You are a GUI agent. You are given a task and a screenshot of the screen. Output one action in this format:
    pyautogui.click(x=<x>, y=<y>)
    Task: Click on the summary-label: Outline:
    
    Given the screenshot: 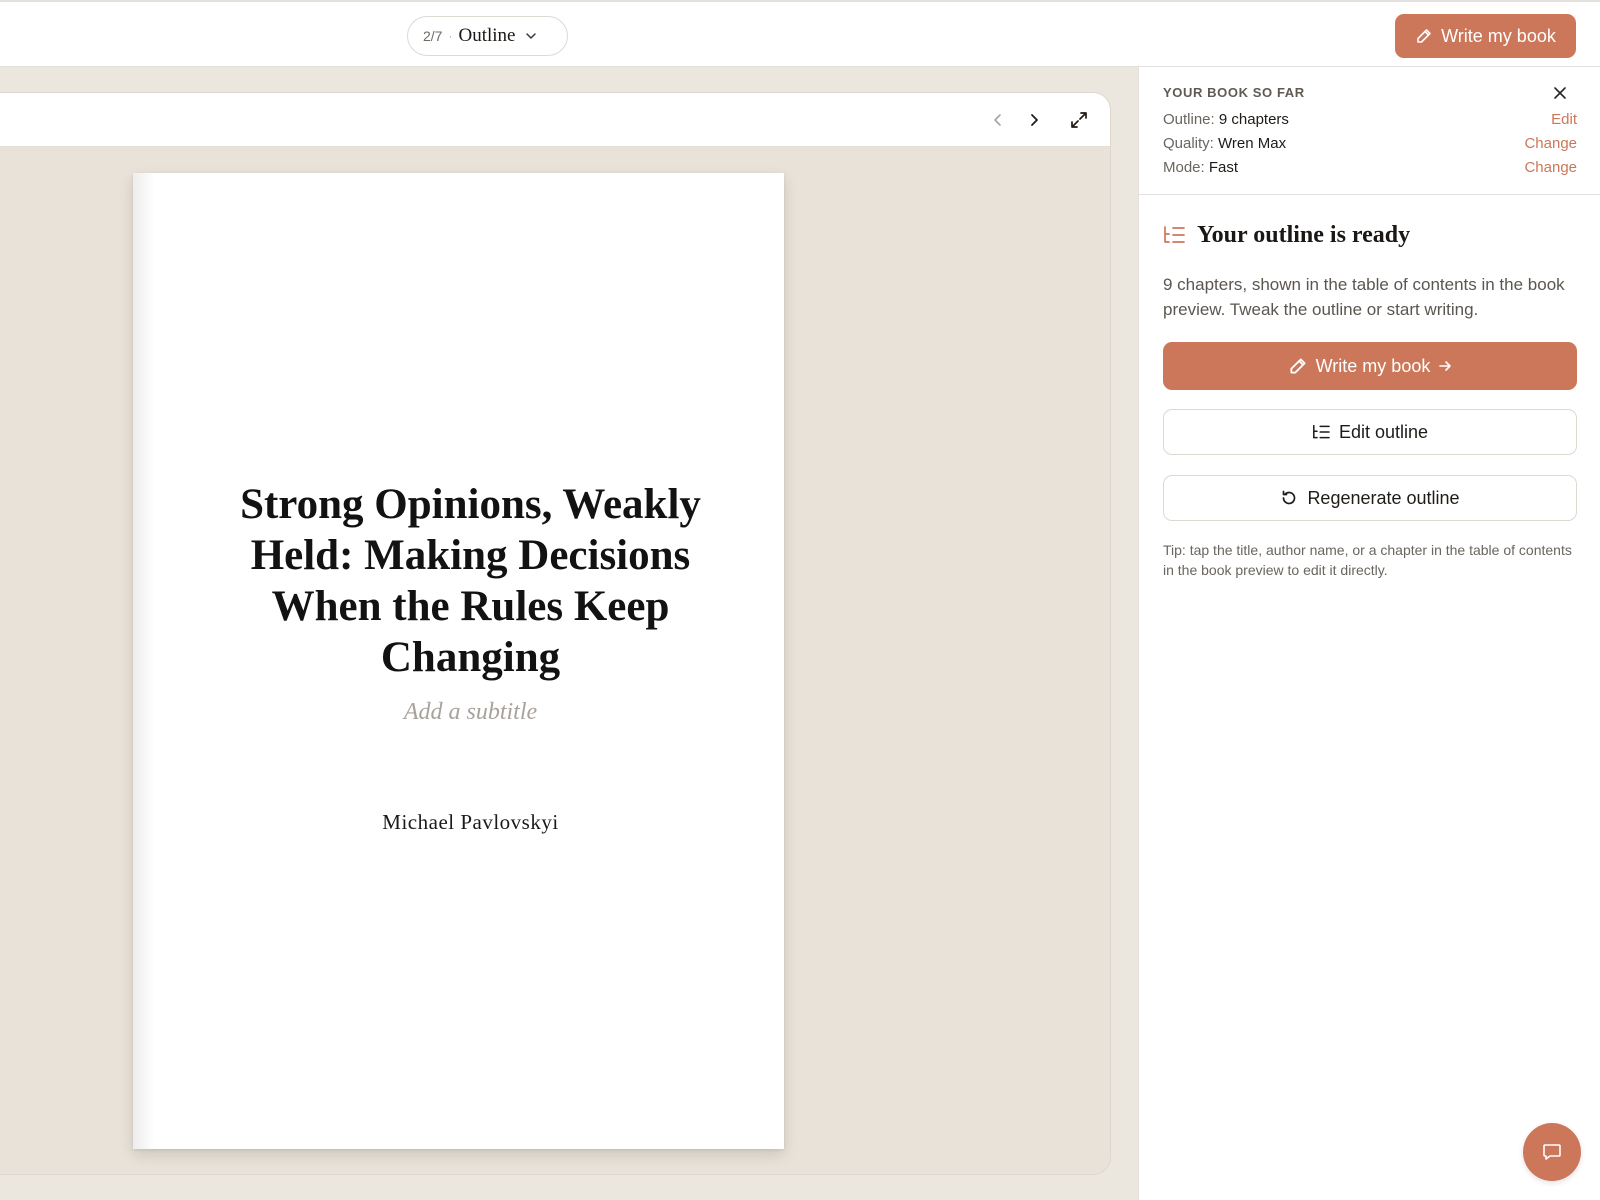 What is the action you would take?
    pyautogui.click(x=1189, y=119)
    